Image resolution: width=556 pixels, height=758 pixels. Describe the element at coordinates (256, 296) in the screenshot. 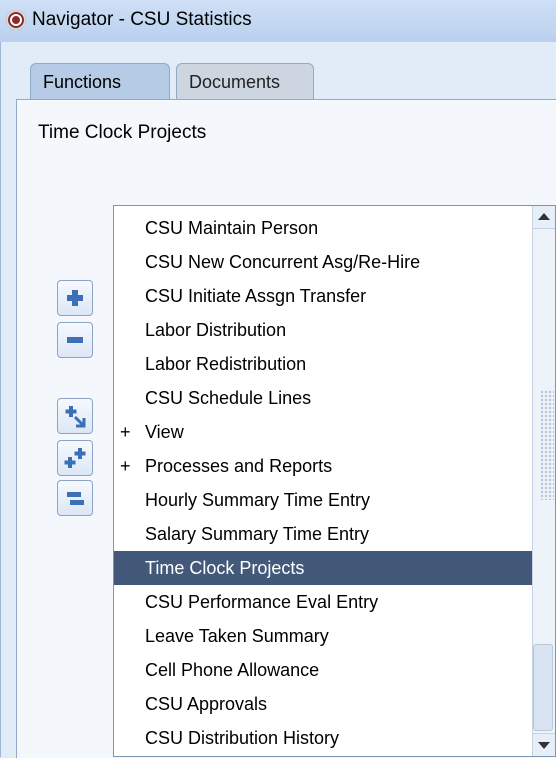

I see `list-item-label: CSU Initiate Assgn Transfer` at that location.